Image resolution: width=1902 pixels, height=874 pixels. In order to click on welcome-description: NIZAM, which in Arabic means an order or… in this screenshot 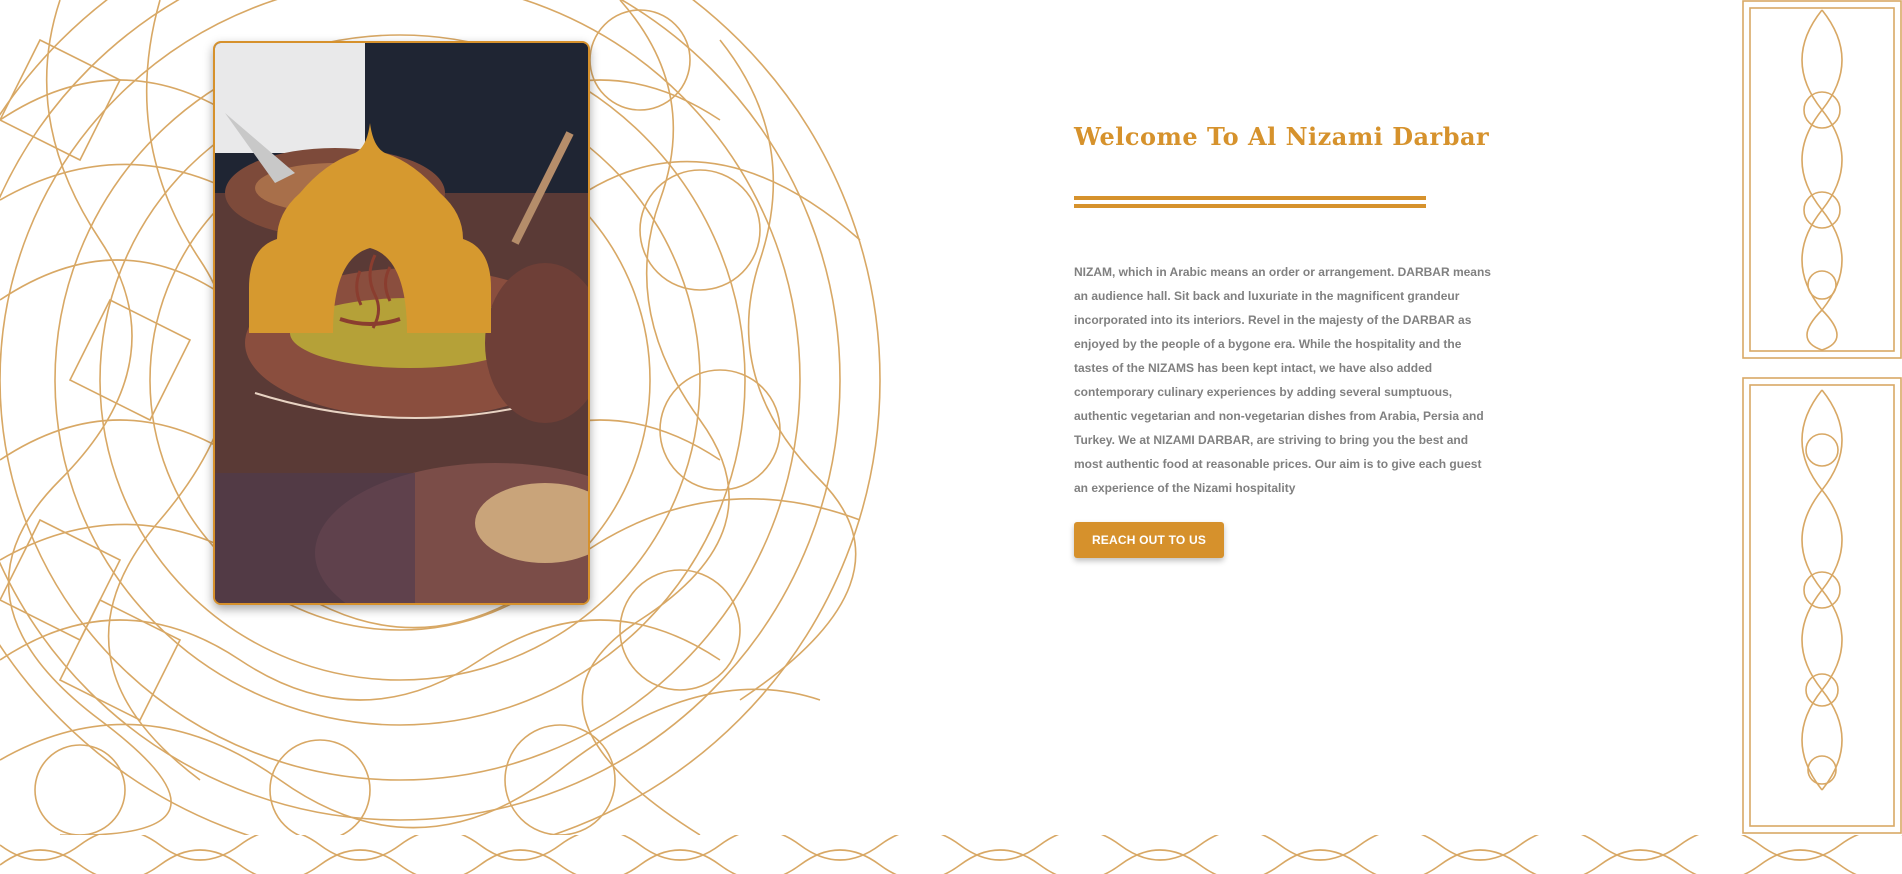, I will do `click(1282, 380)`.